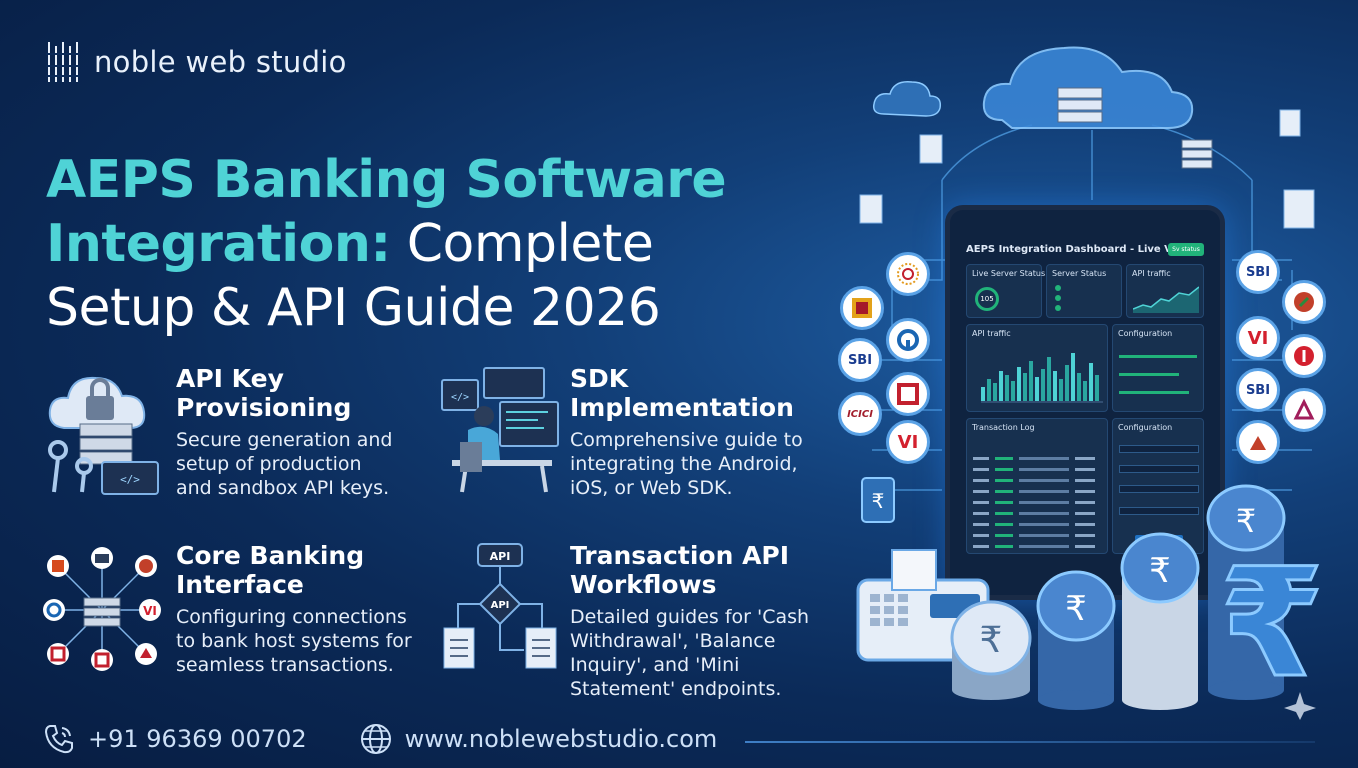 This screenshot has width=1358, height=768. What do you see at coordinates (908, 394) in the screenshot?
I see `bob-logo-icon` at bounding box center [908, 394].